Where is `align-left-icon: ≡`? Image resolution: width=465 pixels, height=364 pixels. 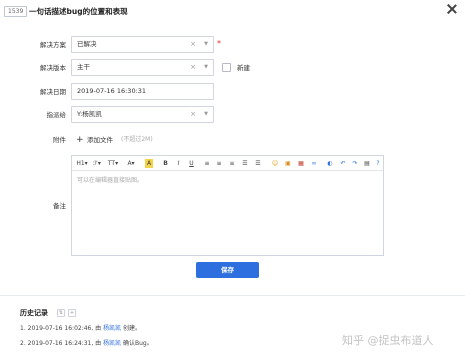 align-left-icon: ≡ is located at coordinates (207, 163).